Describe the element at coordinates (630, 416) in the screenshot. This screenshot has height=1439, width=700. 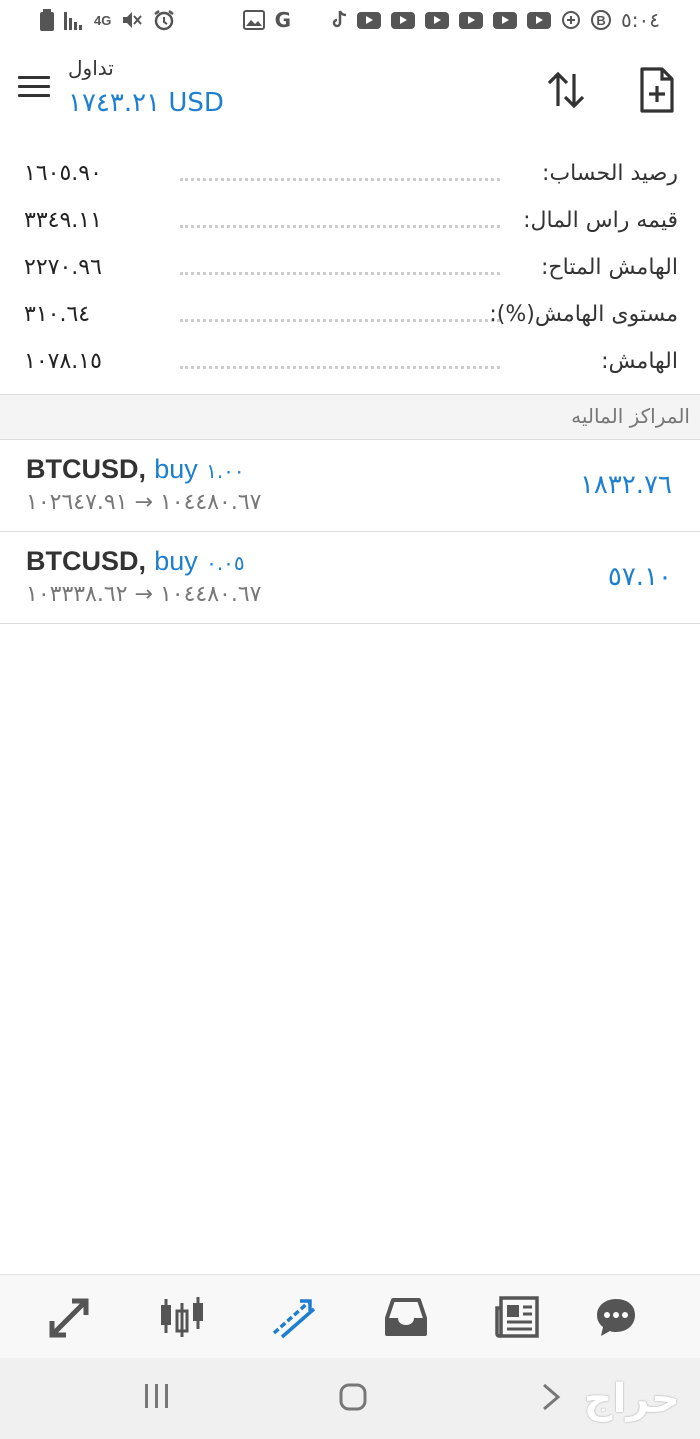
I see `section-title: المراكز الماليه` at that location.